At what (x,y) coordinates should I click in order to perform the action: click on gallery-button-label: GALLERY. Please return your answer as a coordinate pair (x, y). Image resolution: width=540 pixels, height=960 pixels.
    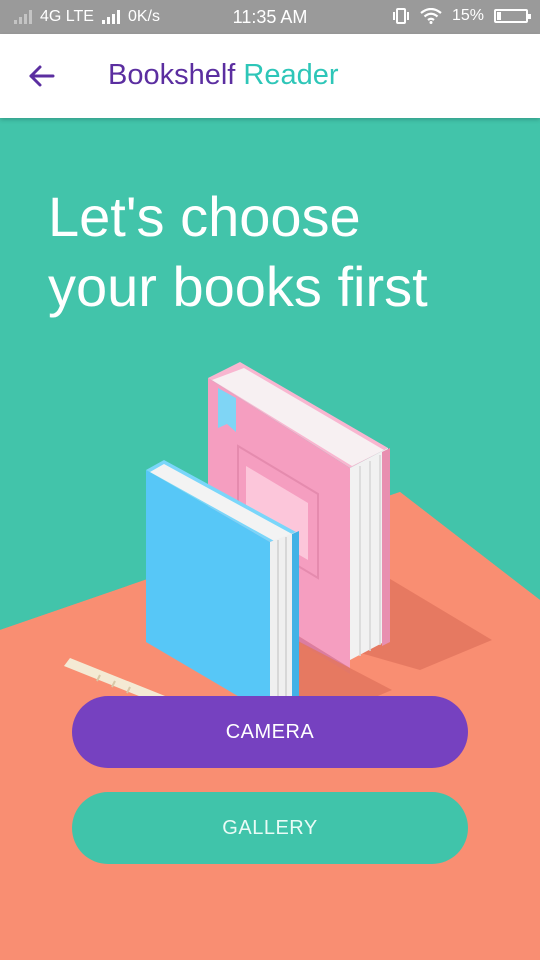
    Looking at the image, I should click on (270, 827).